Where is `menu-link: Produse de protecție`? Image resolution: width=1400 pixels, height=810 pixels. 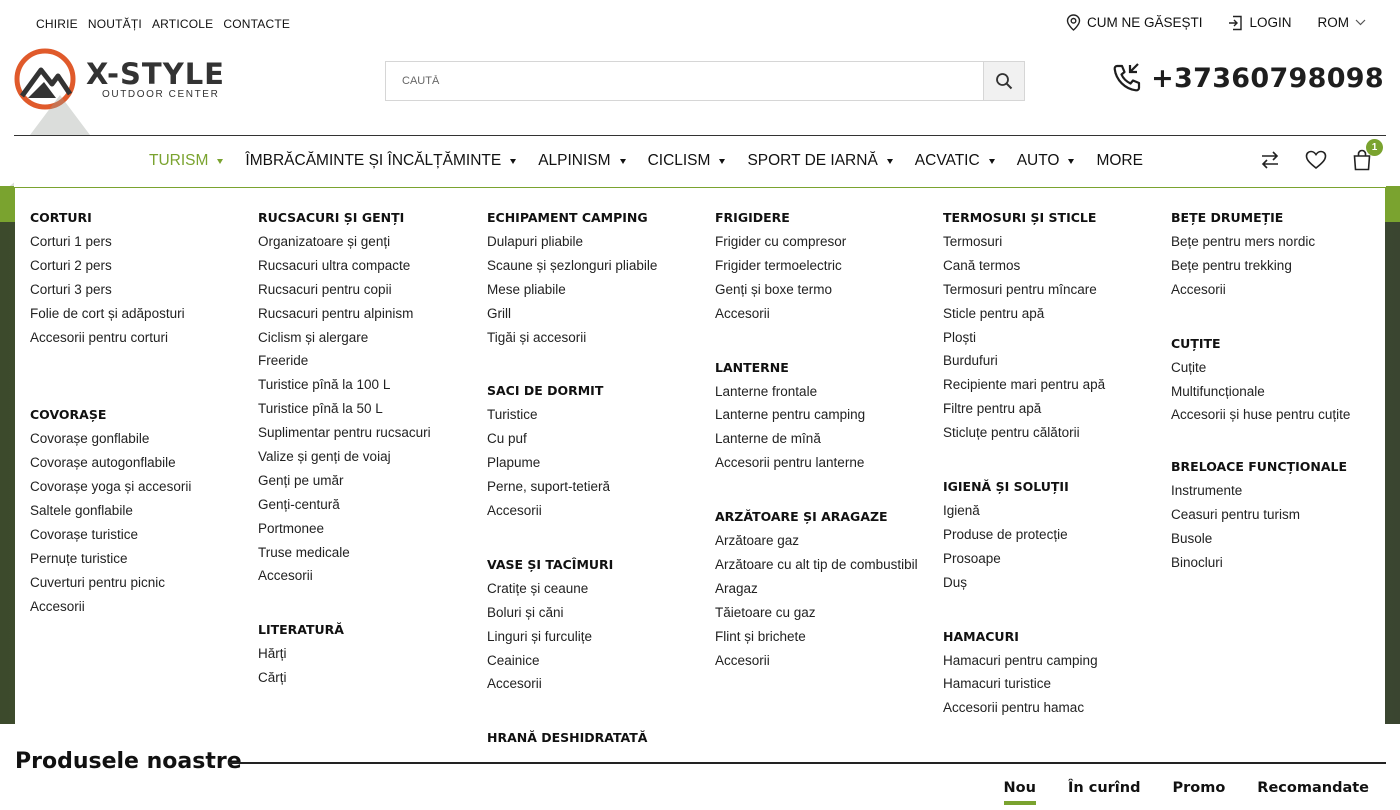 menu-link: Produse de protecție is located at coordinates (1024, 535).